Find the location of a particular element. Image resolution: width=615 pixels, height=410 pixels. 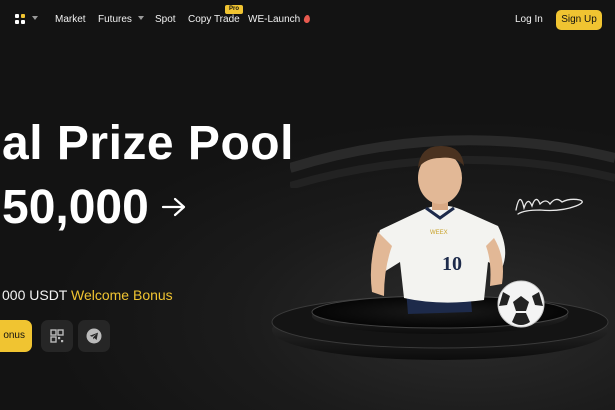

jersey-number: 10 is located at coordinates (452, 264).